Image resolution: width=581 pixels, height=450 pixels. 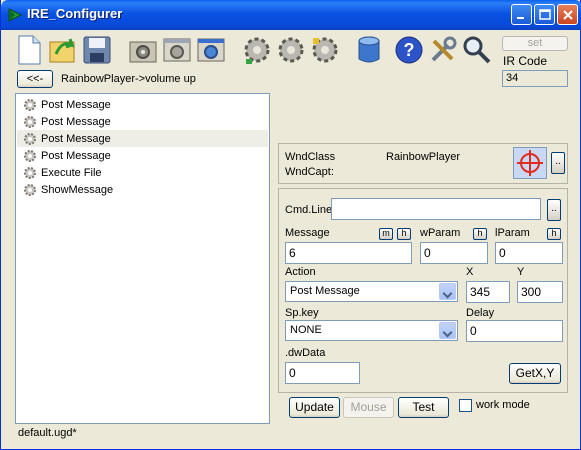 What do you see at coordinates (404, 234) in the screenshot?
I see `message-h-button: h` at bounding box center [404, 234].